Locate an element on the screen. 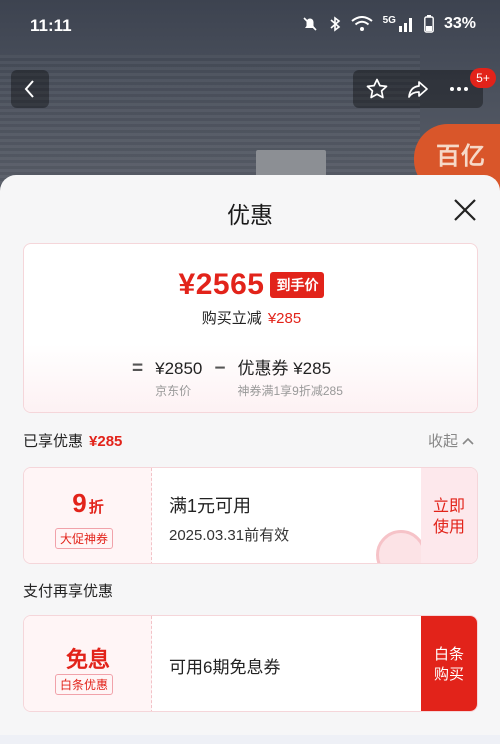 The height and width of the screenshot is (744, 500). coupon-price-item: 优惠券 ¥285 神券满1享9折减285 is located at coordinates (290, 378).